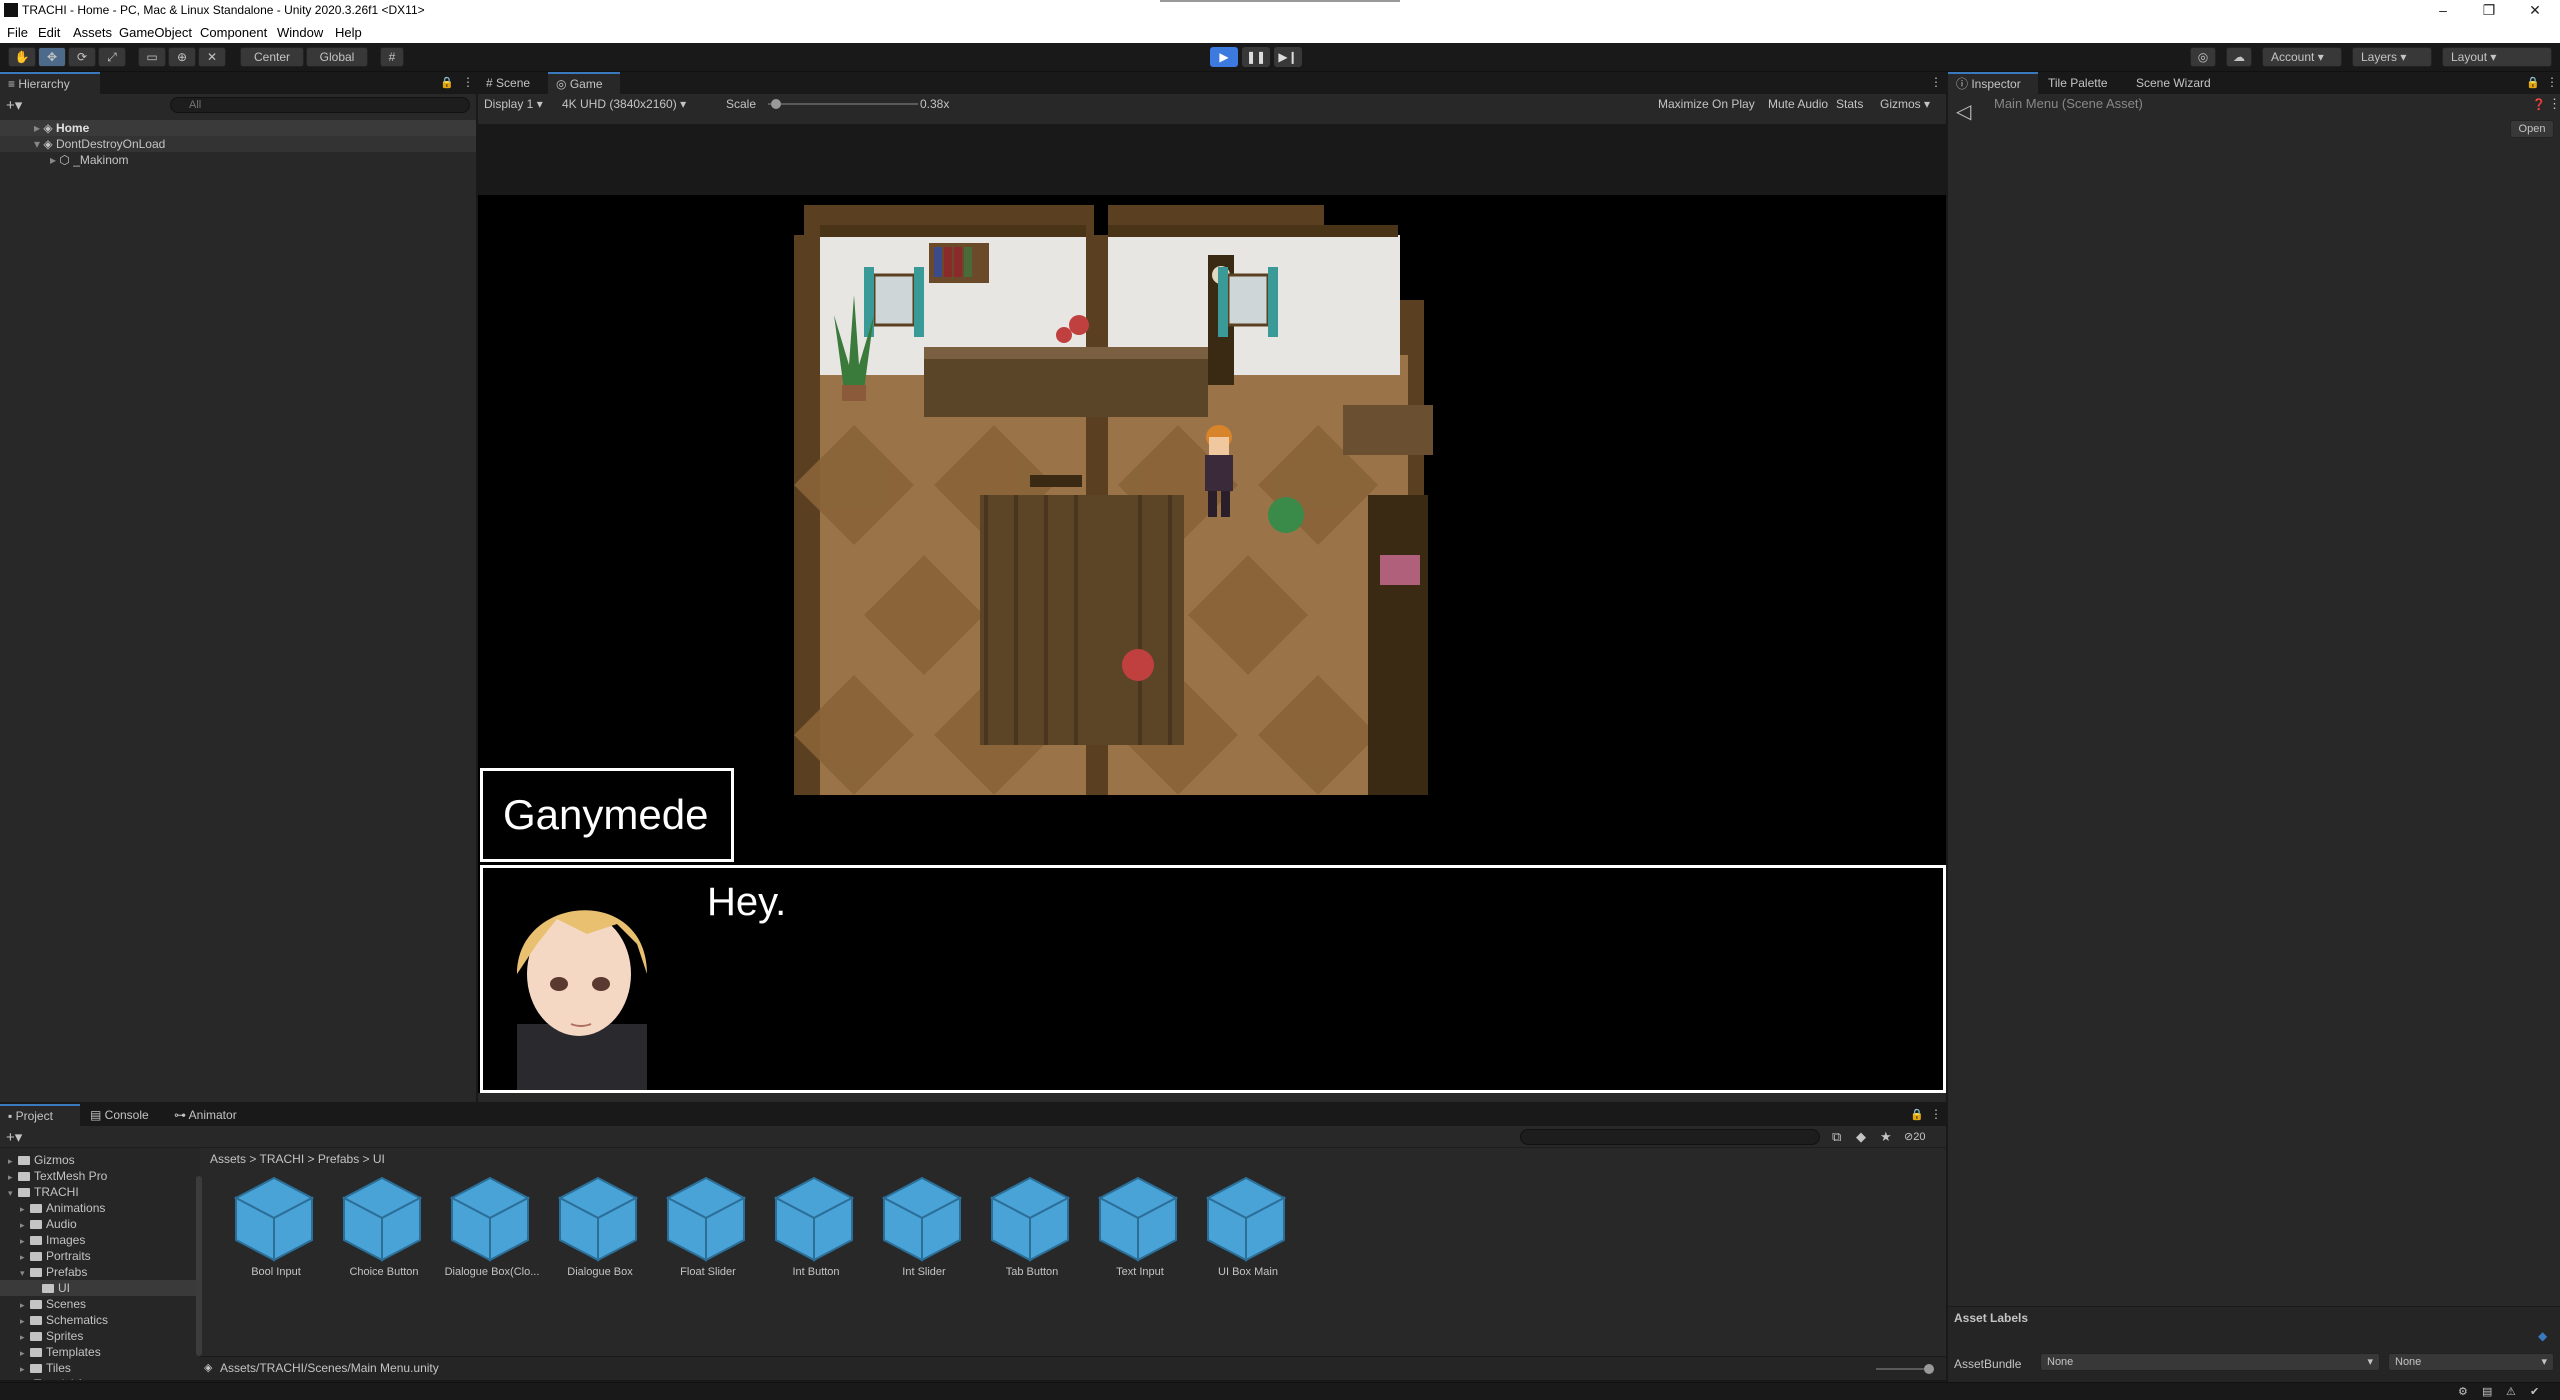  Describe the element at coordinates (22, 57) in the screenshot. I see `hand-tool-icon: ✋` at that location.